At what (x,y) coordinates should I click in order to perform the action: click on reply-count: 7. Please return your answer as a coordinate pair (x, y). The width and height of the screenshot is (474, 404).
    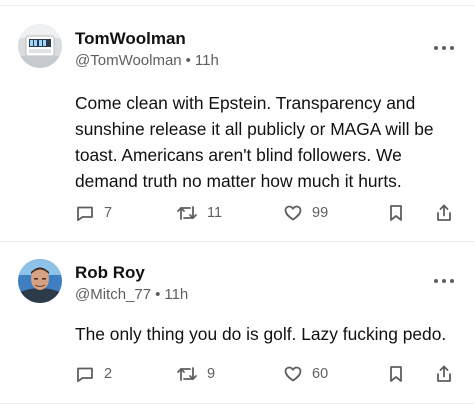
    Looking at the image, I should click on (108, 213).